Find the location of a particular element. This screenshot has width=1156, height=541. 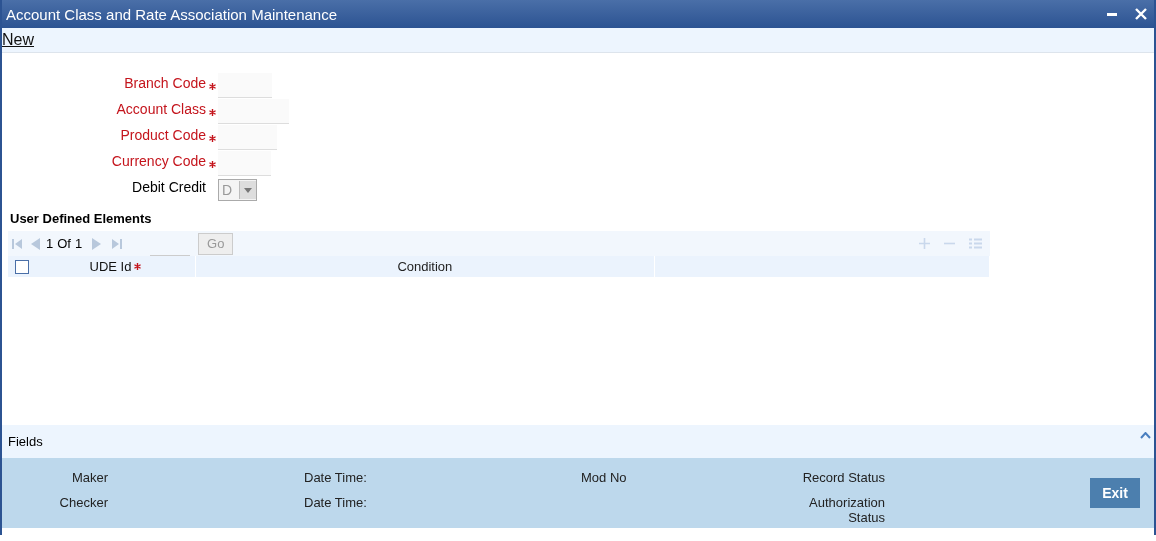

next-page-icon is located at coordinates (97, 243).